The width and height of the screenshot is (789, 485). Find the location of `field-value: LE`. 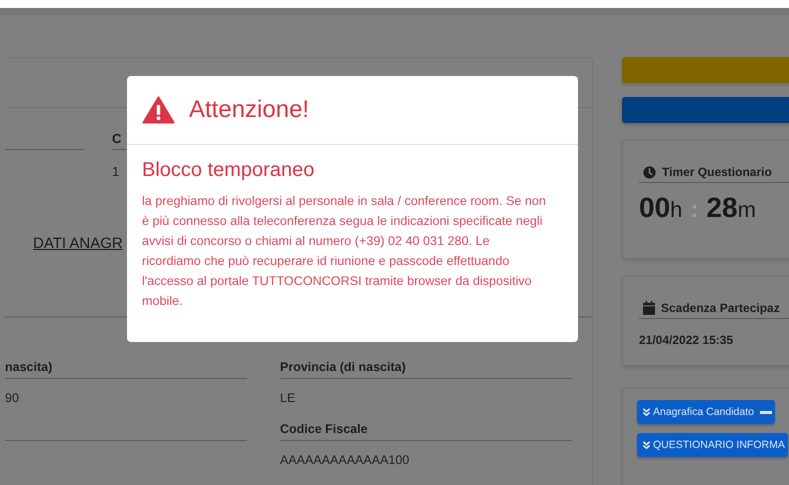

field-value: LE is located at coordinates (288, 398).